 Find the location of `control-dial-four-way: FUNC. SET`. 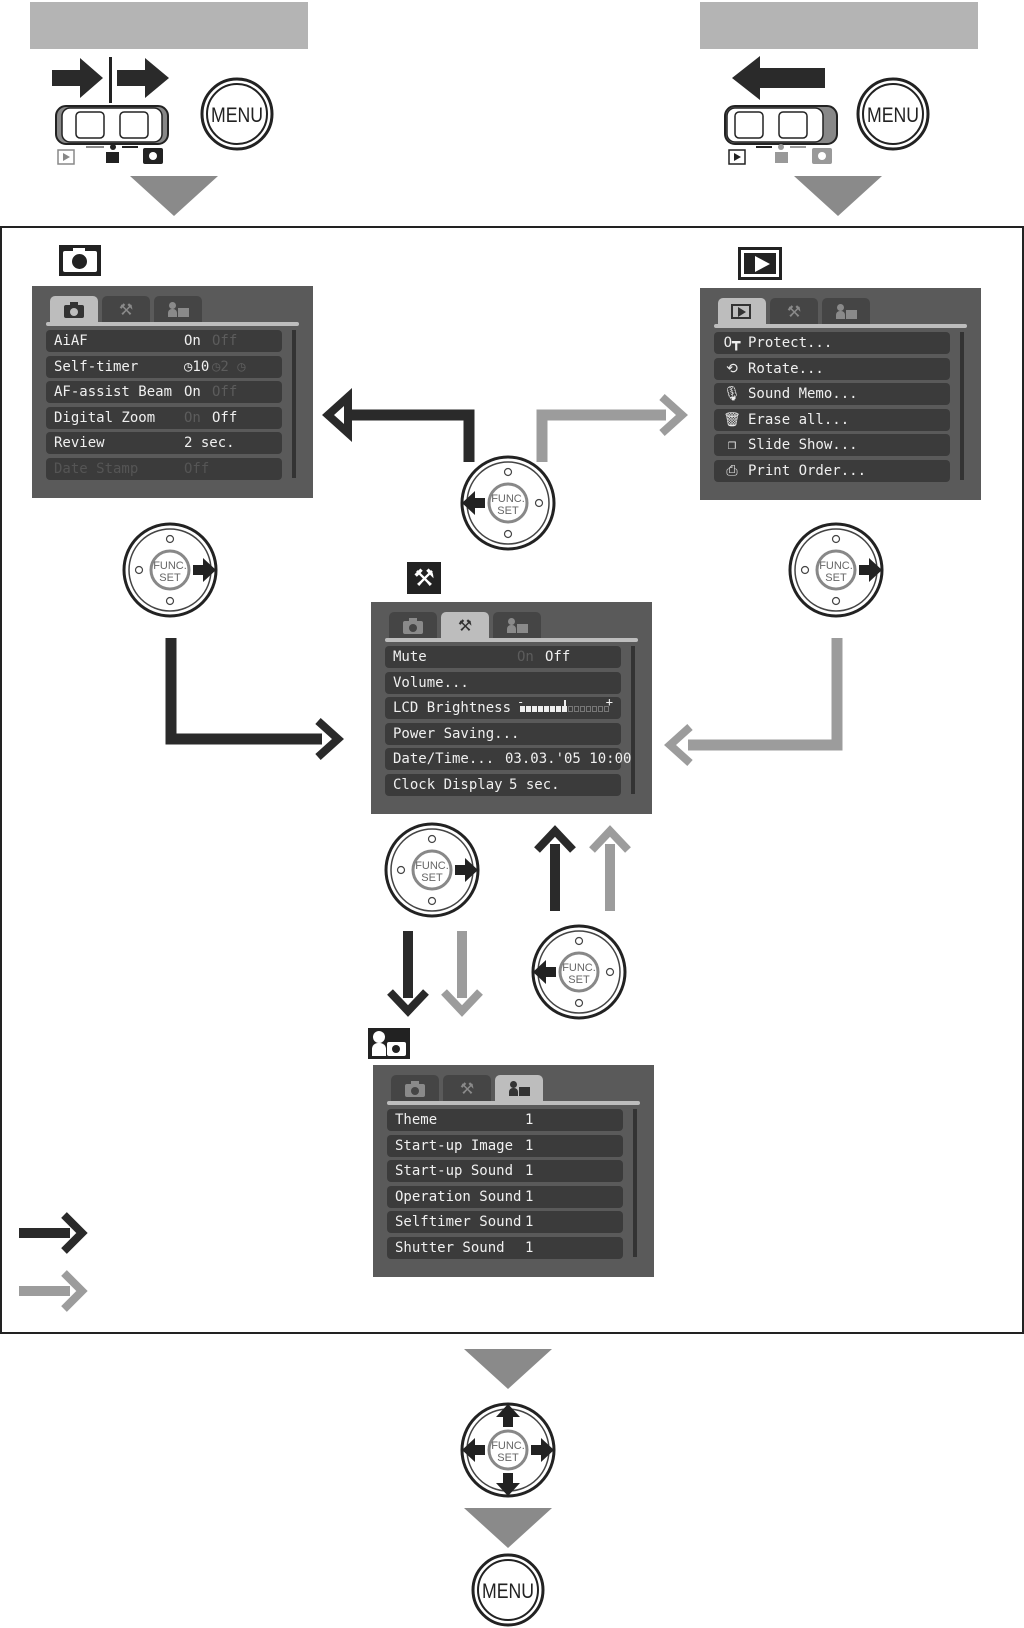

control-dial-four-way: FUNC. SET is located at coordinates (508, 1452).